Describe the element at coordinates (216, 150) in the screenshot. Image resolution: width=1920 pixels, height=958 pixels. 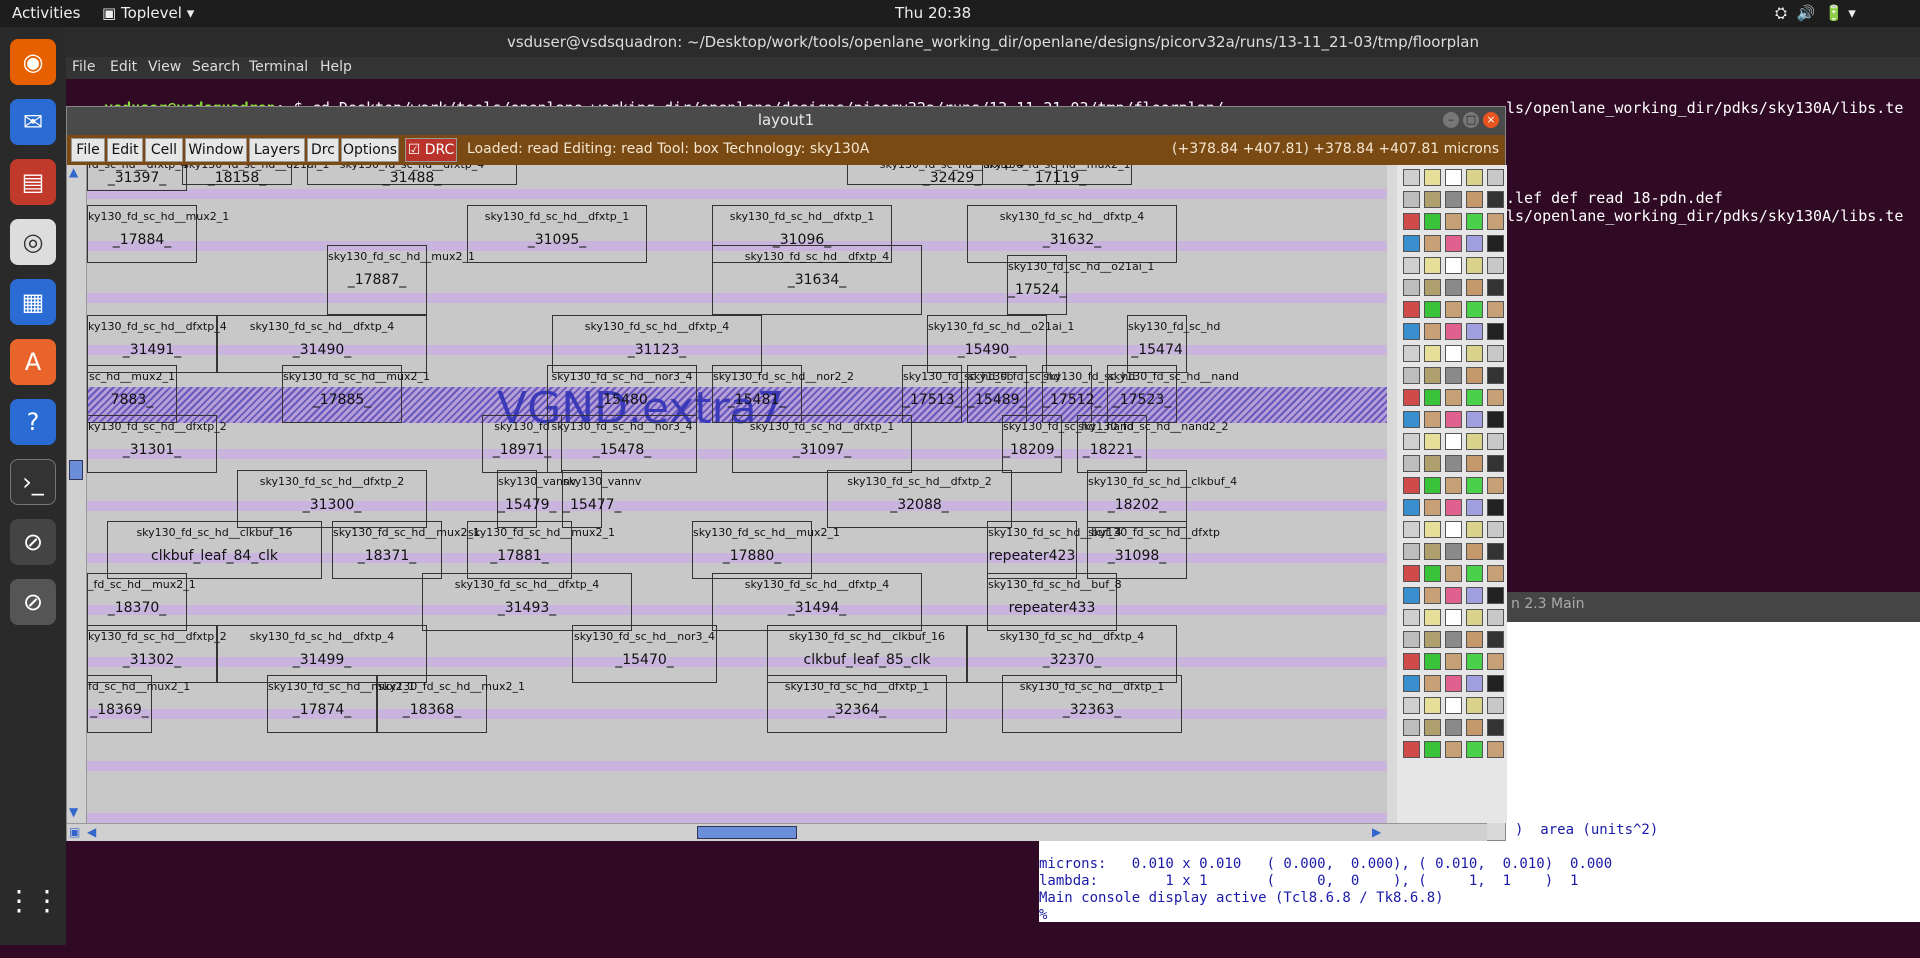
I see `menu-window: Window` at that location.